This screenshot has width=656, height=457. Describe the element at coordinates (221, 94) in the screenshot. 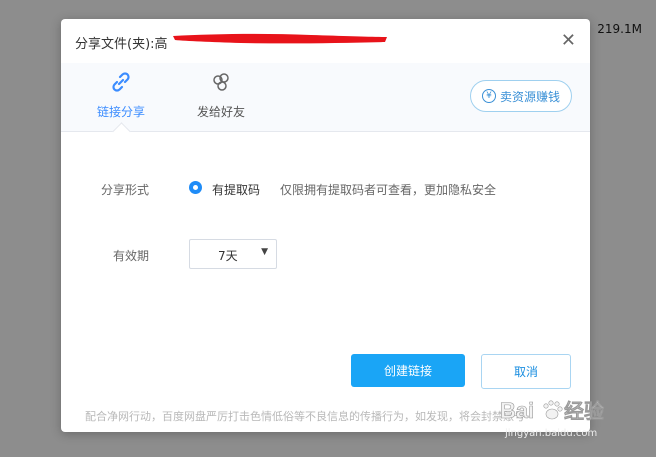

I see `tab-send-friends: 发给好友` at that location.